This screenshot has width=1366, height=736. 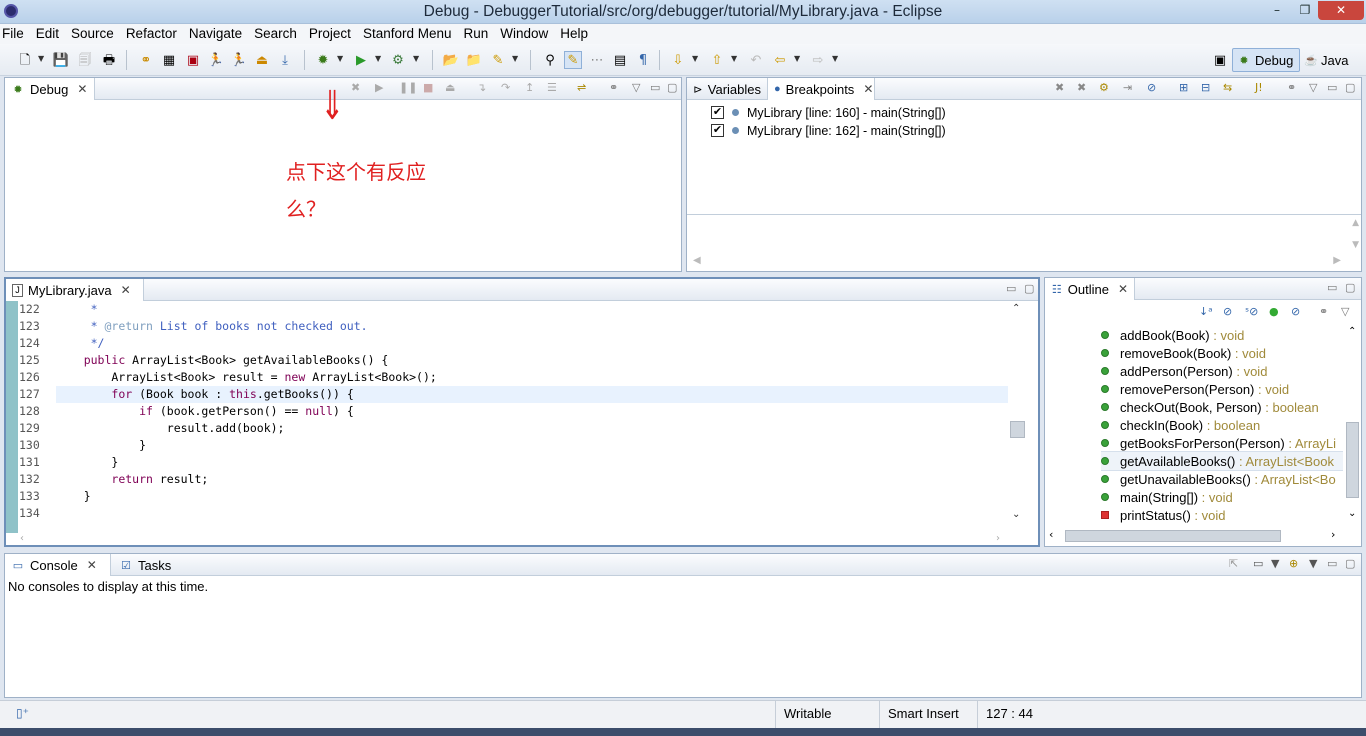 I want to click on step-over-icon: ↷, so click(x=505, y=87).